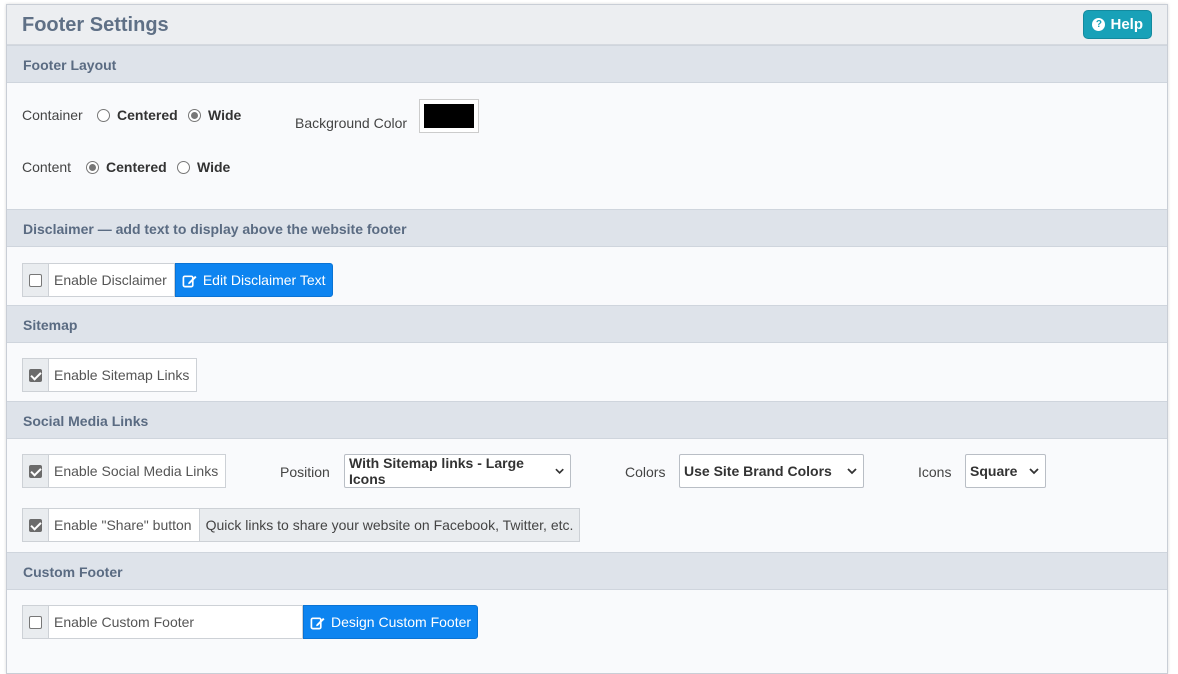  I want to click on enable-custom-footer-checkbox, so click(35, 622).